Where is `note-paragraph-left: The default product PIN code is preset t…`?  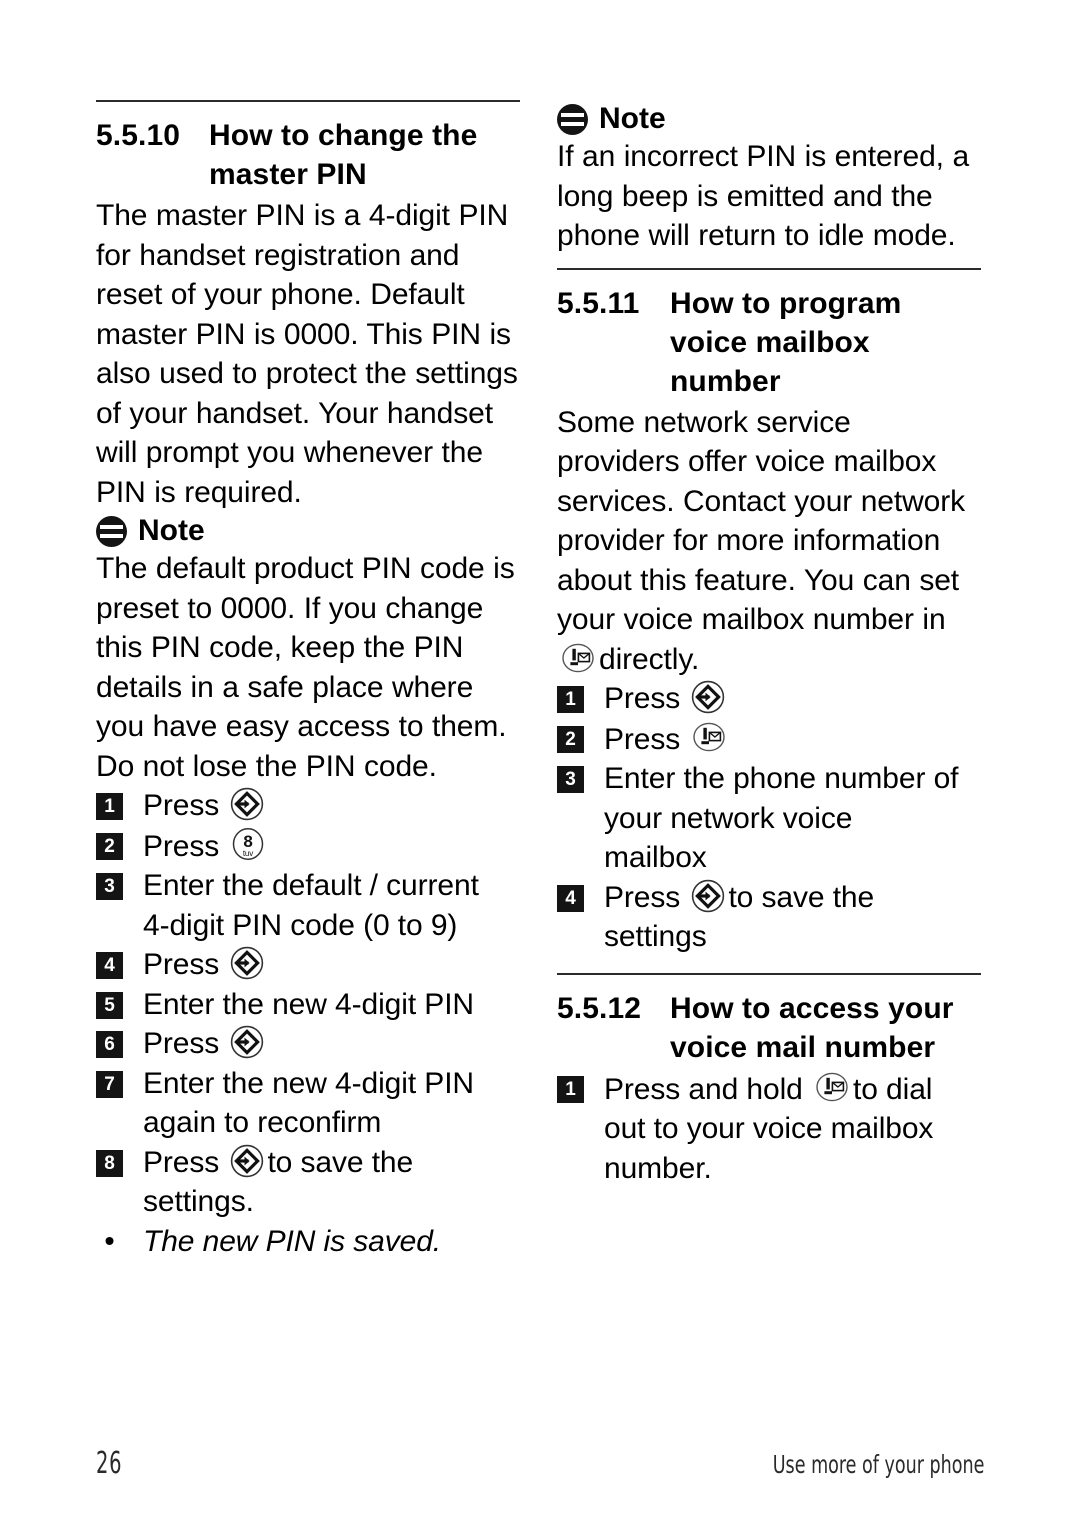 note-paragraph-left: The default product PIN code is preset t… is located at coordinates (305, 667).